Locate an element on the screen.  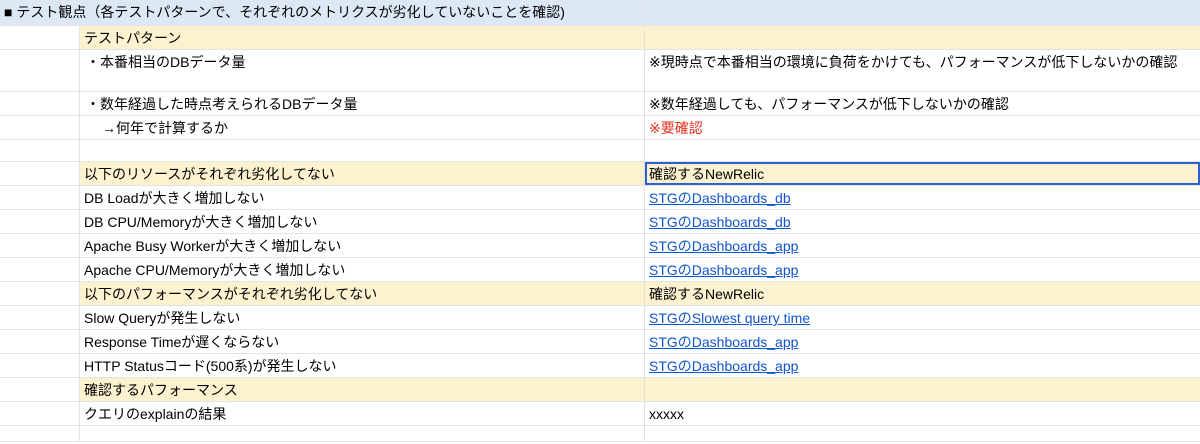
pattern2-note-cell: ※数年経過しても、パフォーマンスが低下しないかの確認 is located at coordinates (922, 103).